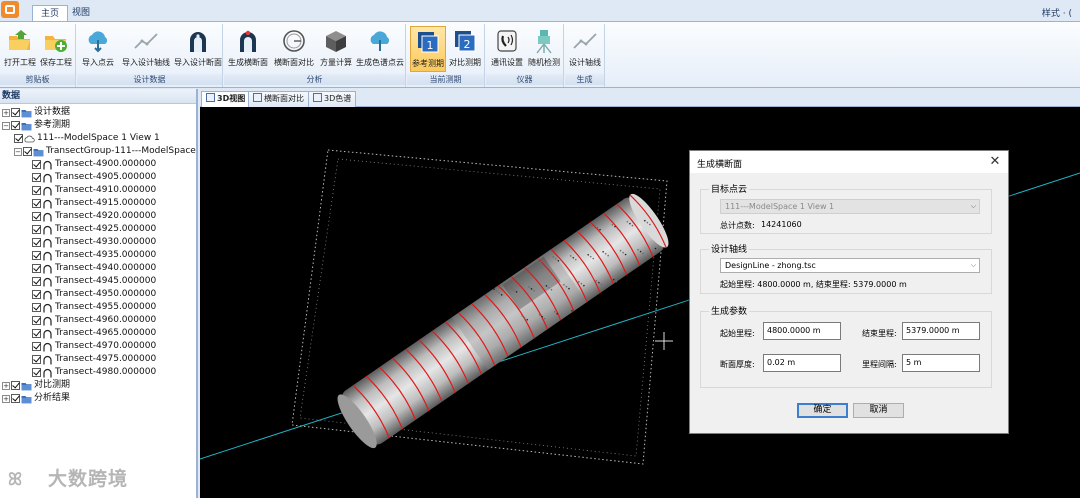 The image size is (1080, 498). I want to click on folder-icon, so click(26, 126).